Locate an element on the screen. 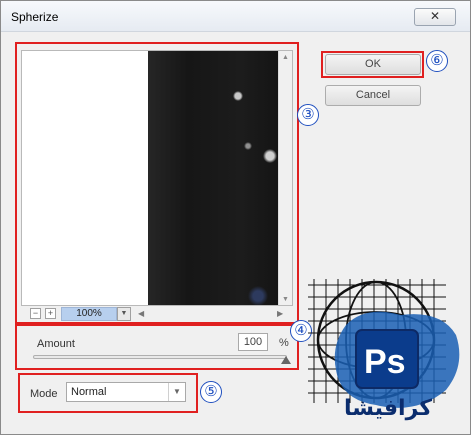  cancel-button: Cancel is located at coordinates (373, 95).